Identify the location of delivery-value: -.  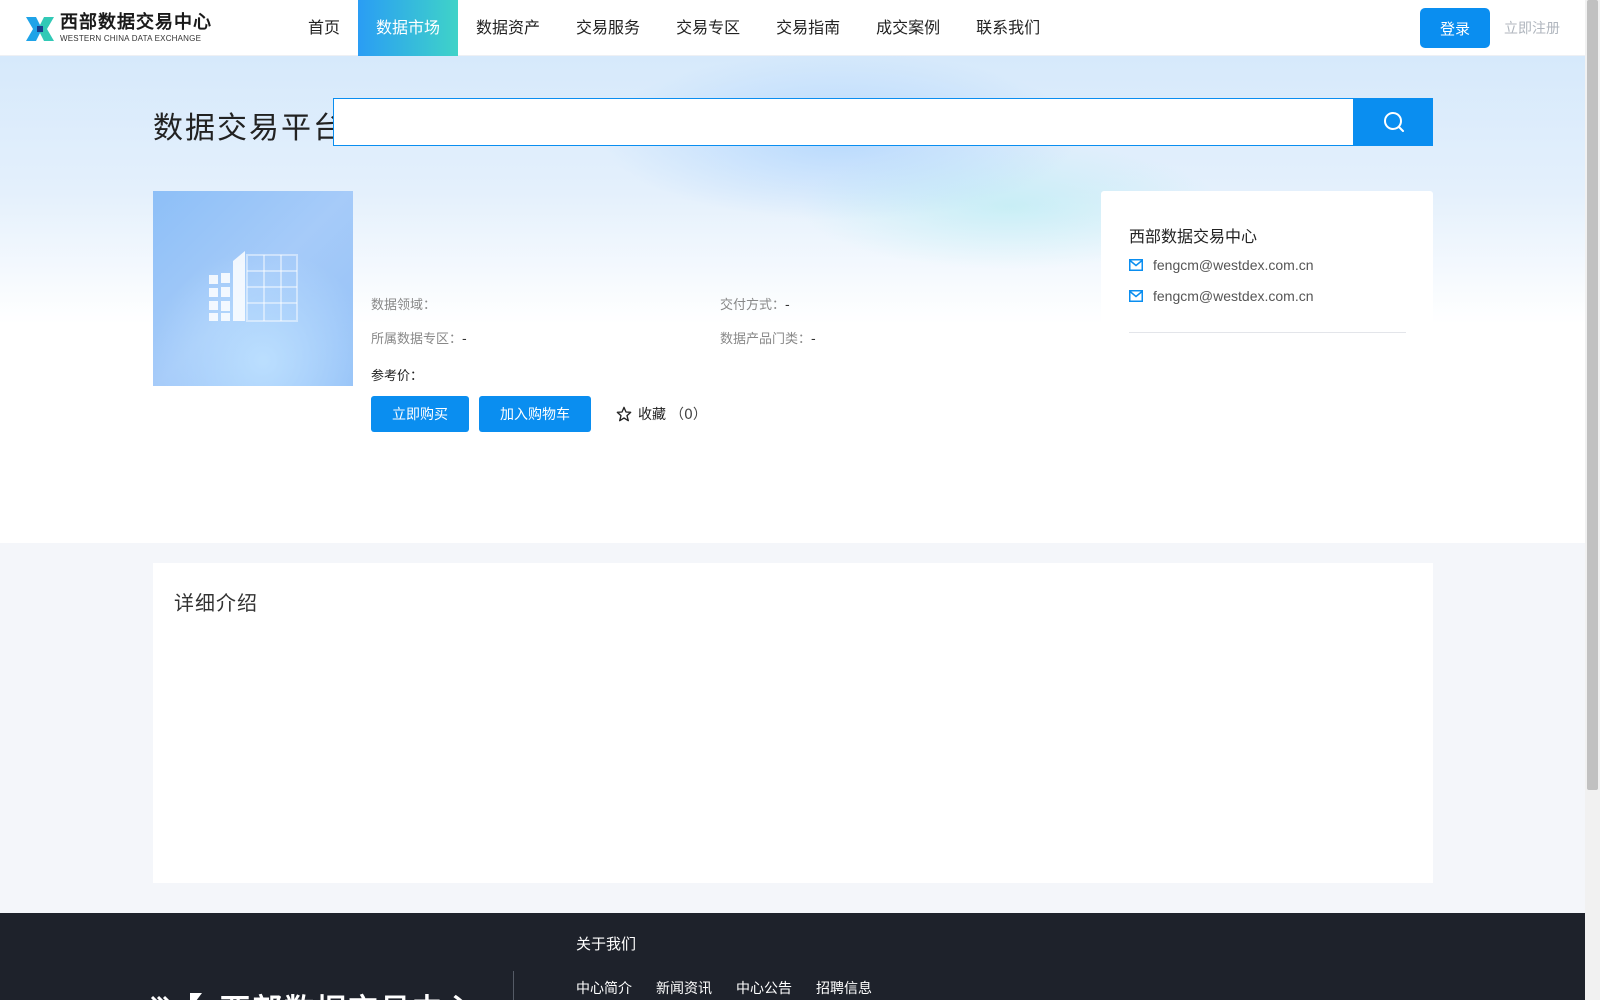
(787, 305).